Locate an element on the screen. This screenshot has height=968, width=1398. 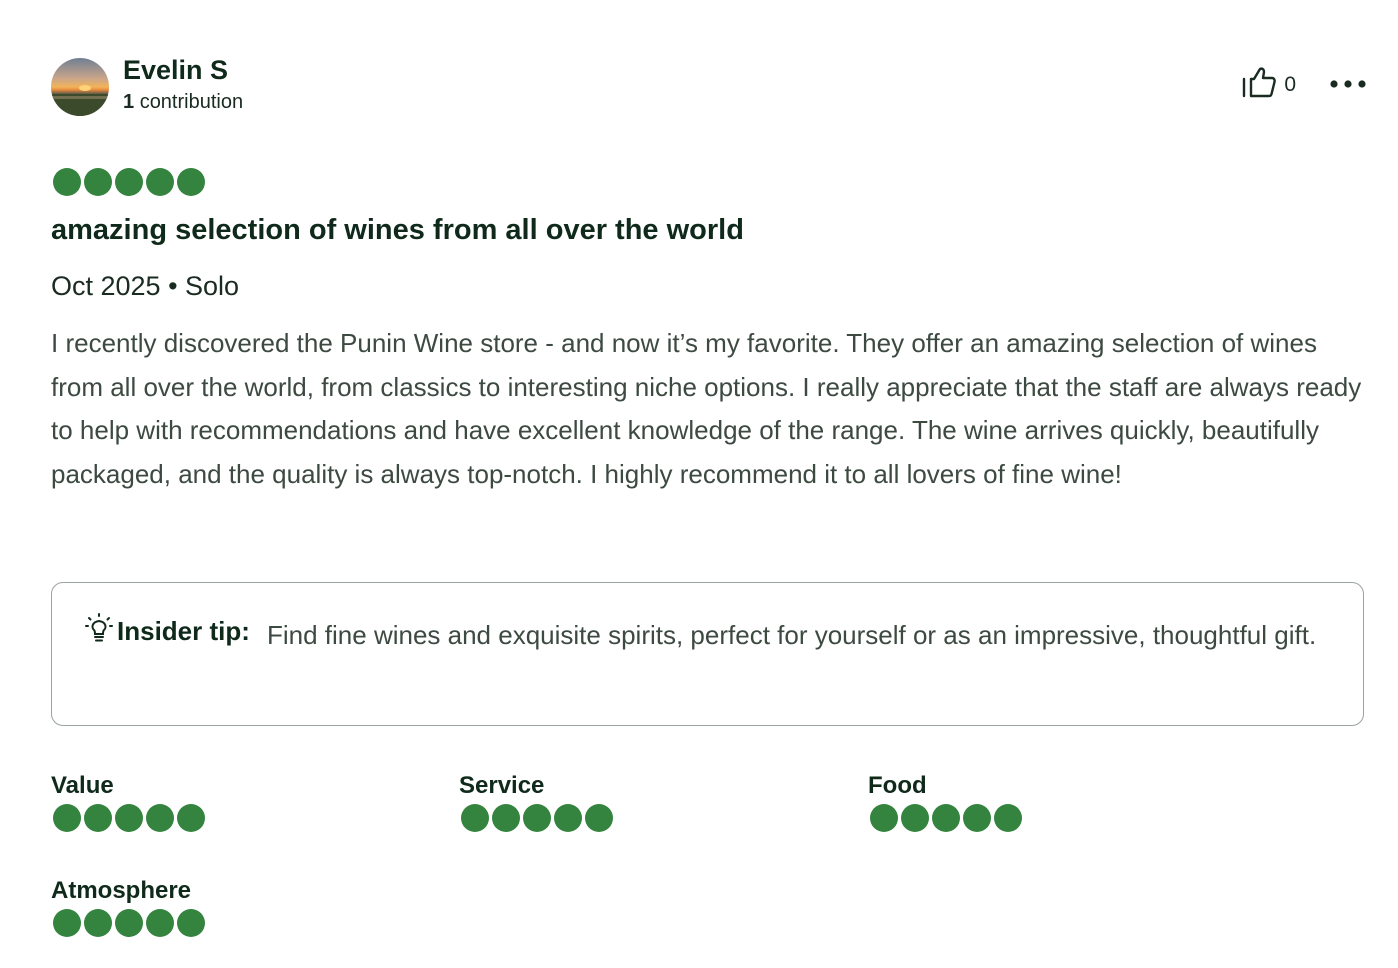
contribution-label: contribution is located at coordinates (191, 101).